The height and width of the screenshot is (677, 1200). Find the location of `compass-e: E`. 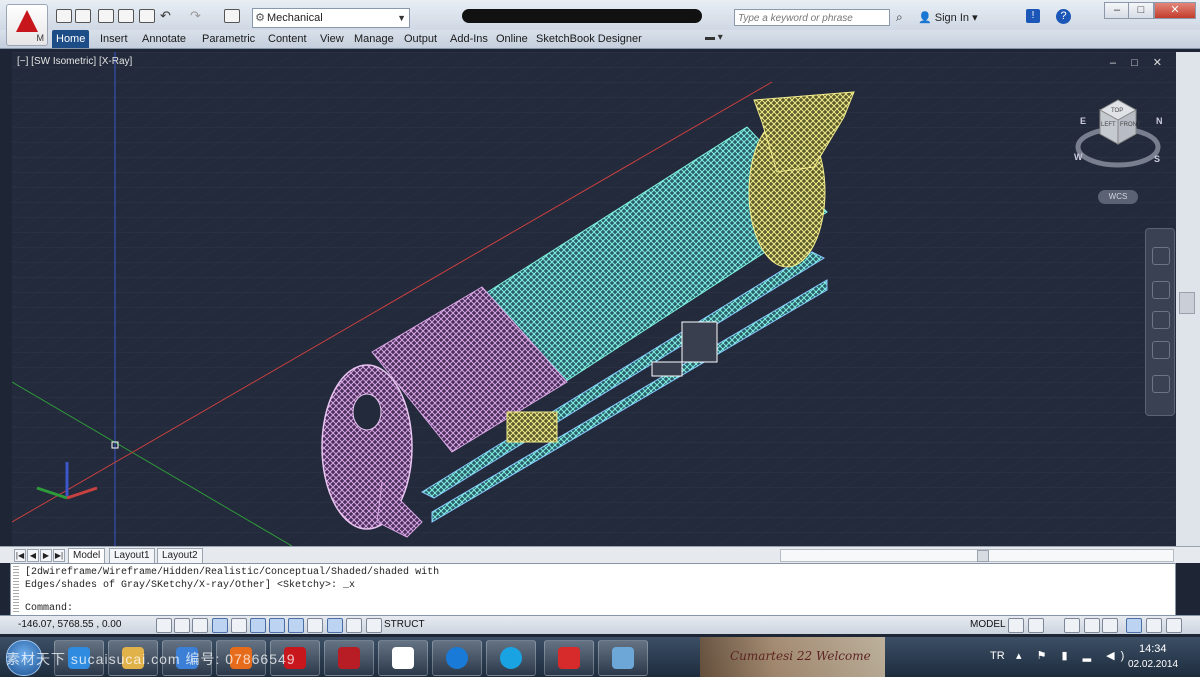

compass-e: E is located at coordinates (1083, 121).